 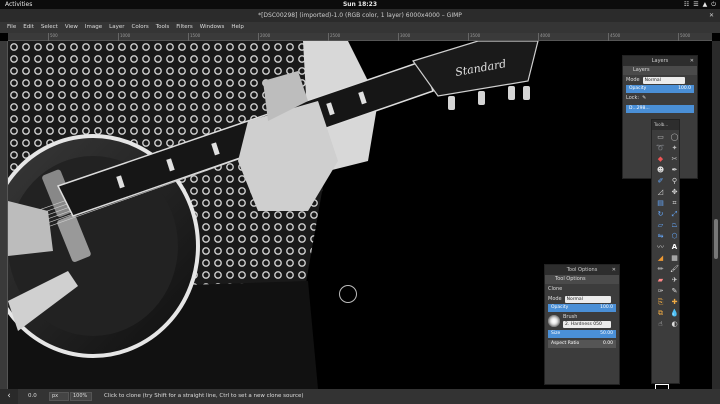 What do you see at coordinates (660, 291) in the screenshot?
I see `ink-icon: ✑` at bounding box center [660, 291].